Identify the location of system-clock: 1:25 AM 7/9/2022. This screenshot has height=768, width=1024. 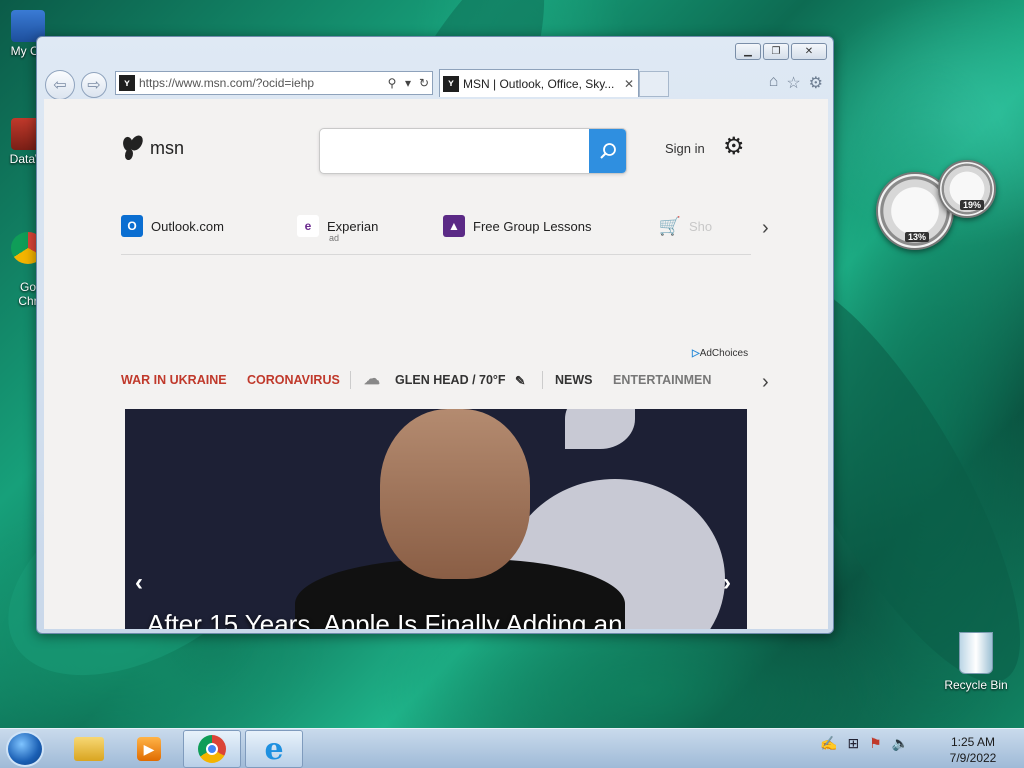
(973, 750).